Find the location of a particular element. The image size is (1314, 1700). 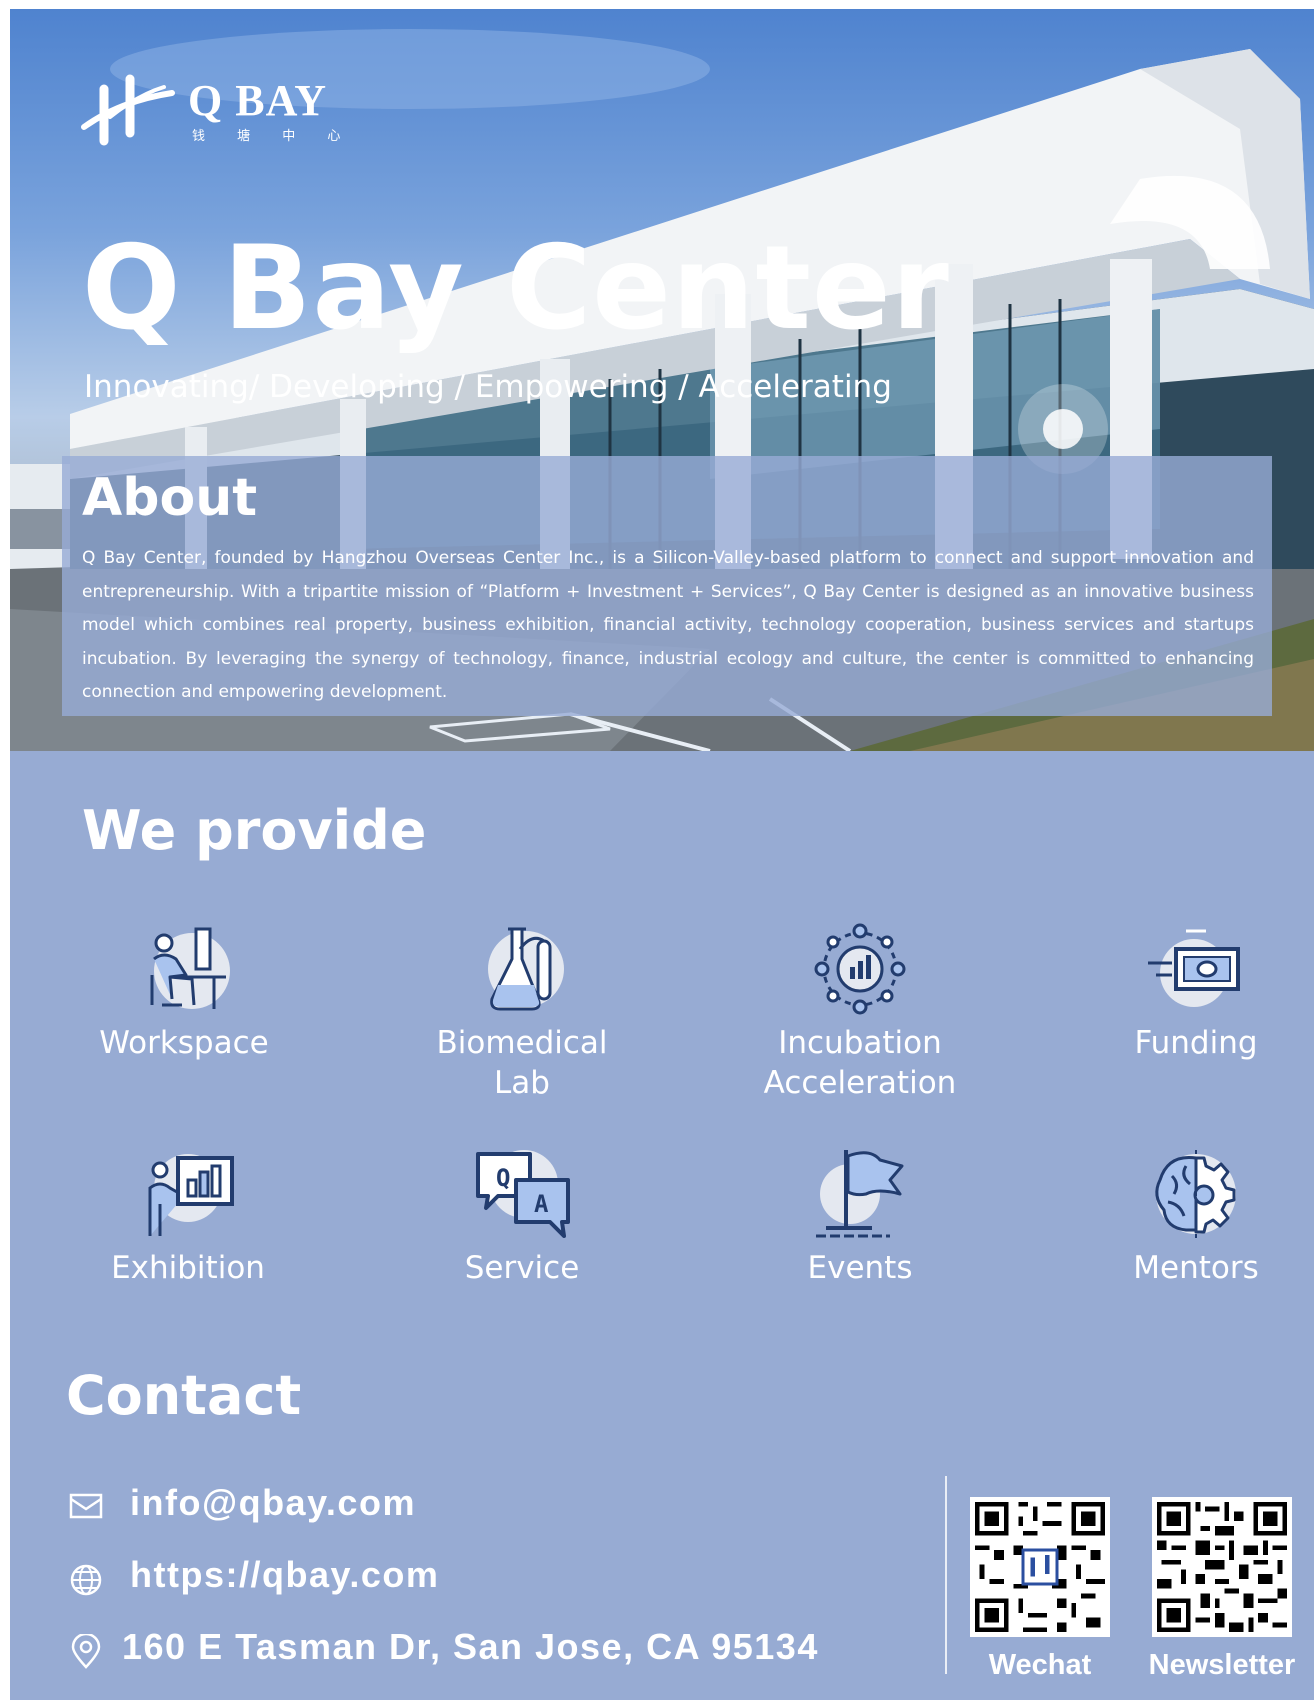

flag-icon is located at coordinates (860, 1194).